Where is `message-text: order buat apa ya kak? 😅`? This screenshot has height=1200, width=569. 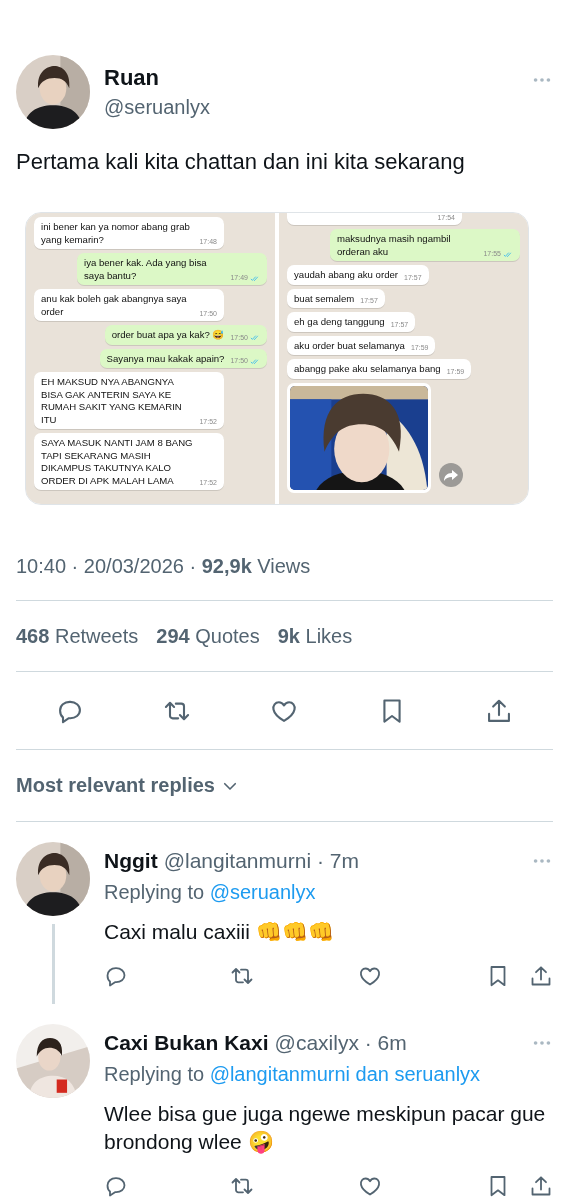
message-text: order buat apa ya kak? 😅 is located at coordinates (168, 335).